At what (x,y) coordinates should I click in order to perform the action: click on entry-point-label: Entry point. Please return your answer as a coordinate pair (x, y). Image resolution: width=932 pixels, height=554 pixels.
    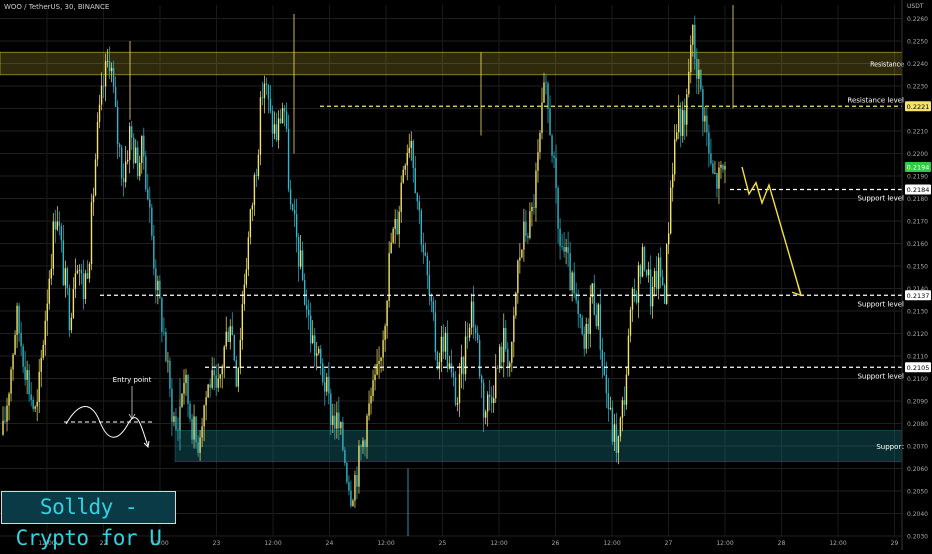
    Looking at the image, I should click on (132, 380).